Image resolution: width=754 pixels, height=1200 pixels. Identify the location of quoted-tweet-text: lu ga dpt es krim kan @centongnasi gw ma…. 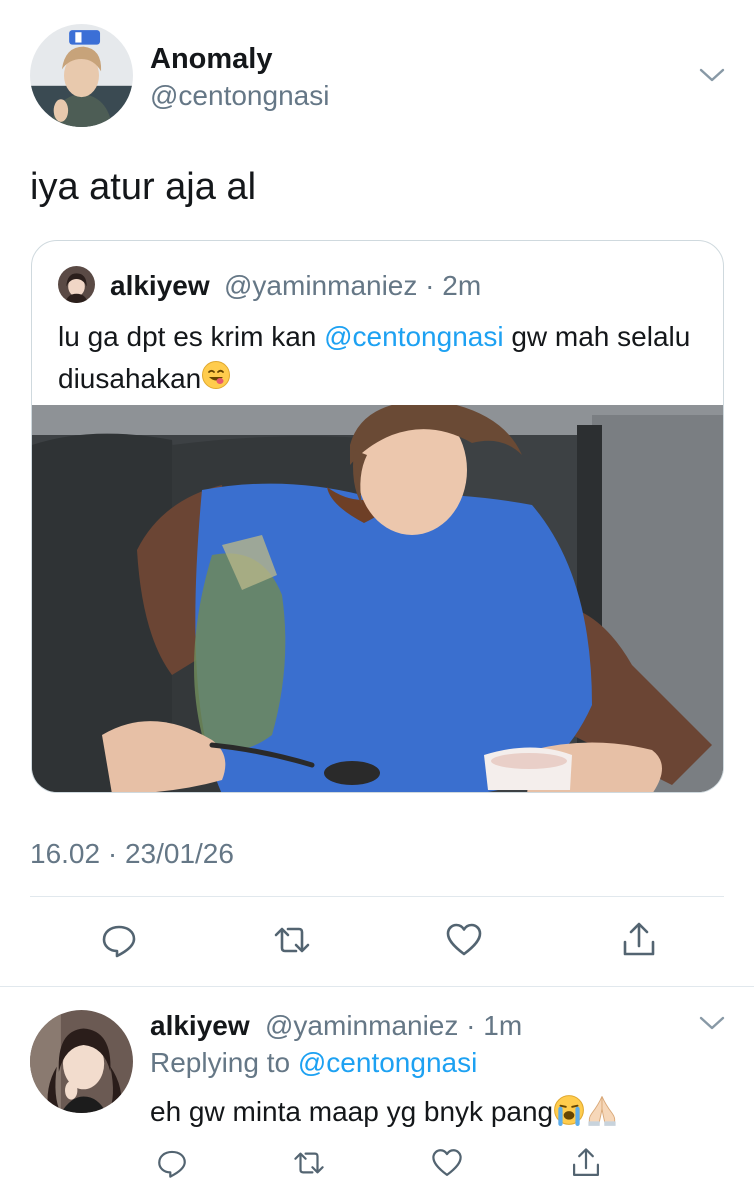
(383, 359).